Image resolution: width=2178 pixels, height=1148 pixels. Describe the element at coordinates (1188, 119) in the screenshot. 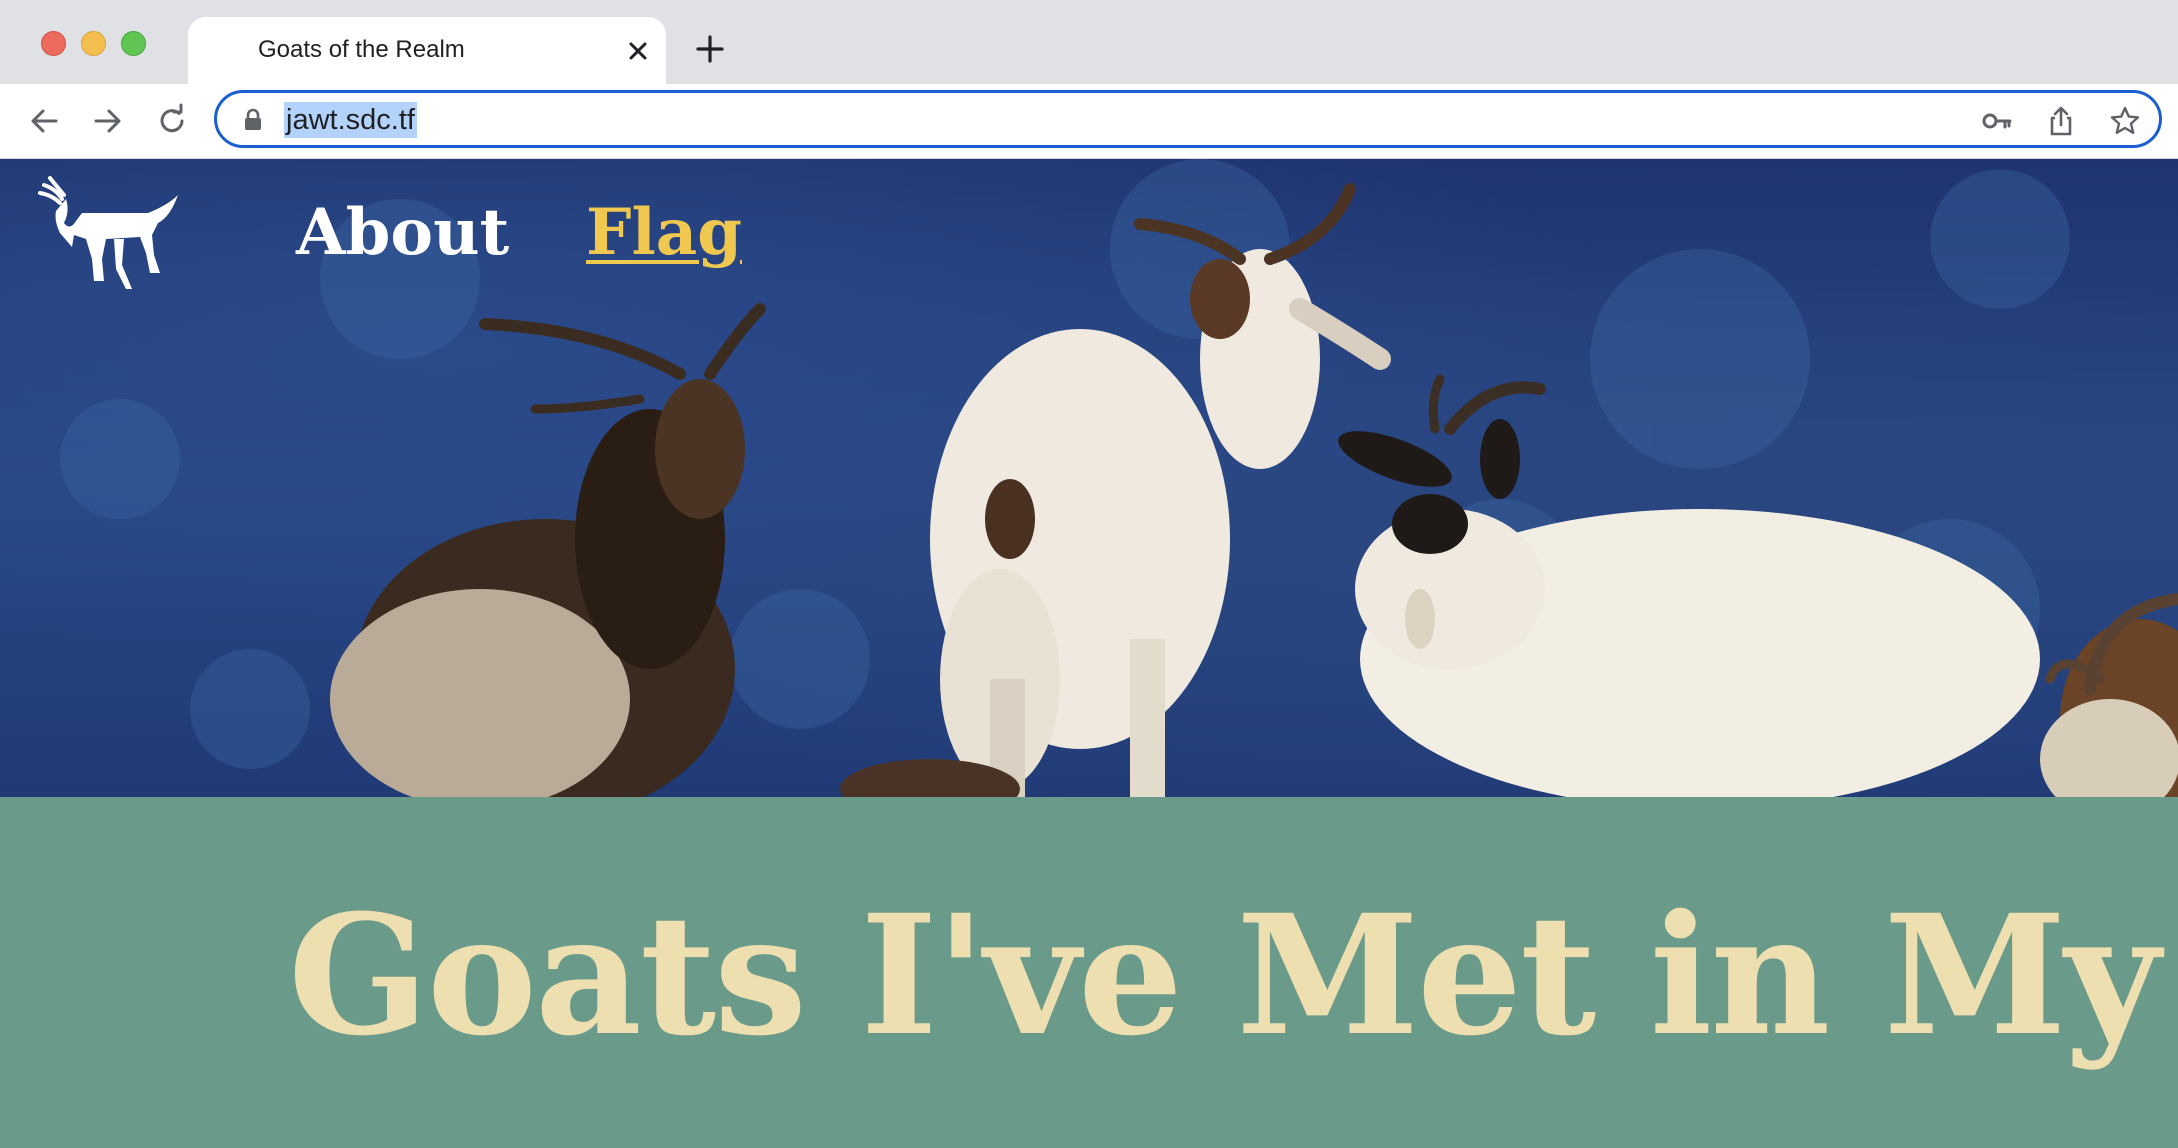

I see `address-bar: jawt.sdc.tf` at that location.